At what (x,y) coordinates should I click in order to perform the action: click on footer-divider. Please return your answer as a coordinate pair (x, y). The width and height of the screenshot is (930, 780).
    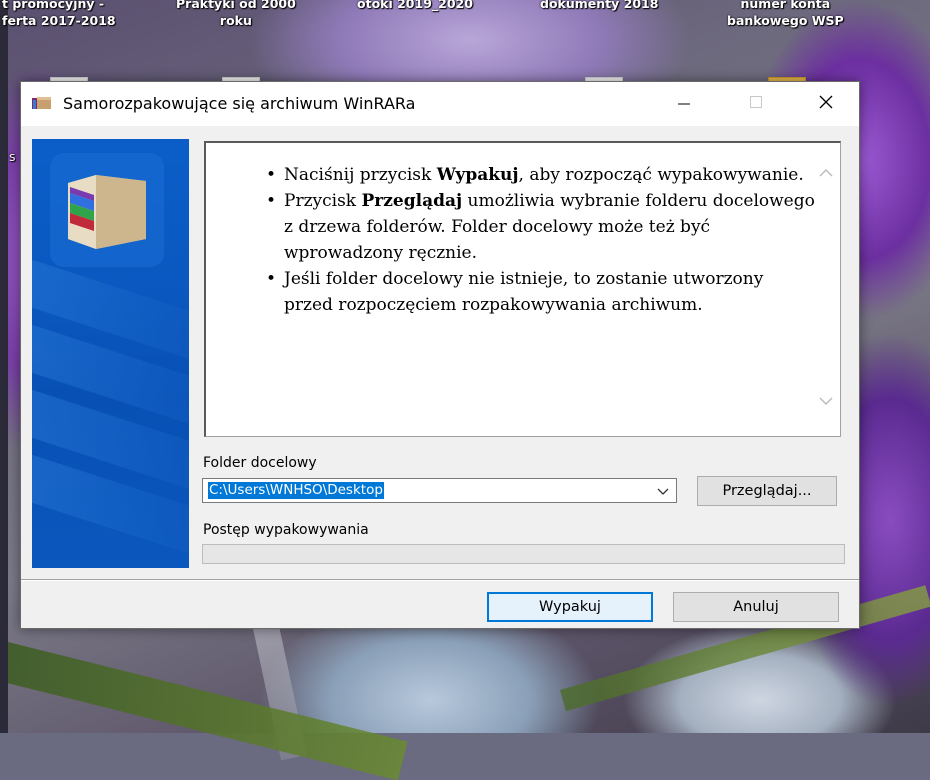
    Looking at the image, I should click on (440, 579).